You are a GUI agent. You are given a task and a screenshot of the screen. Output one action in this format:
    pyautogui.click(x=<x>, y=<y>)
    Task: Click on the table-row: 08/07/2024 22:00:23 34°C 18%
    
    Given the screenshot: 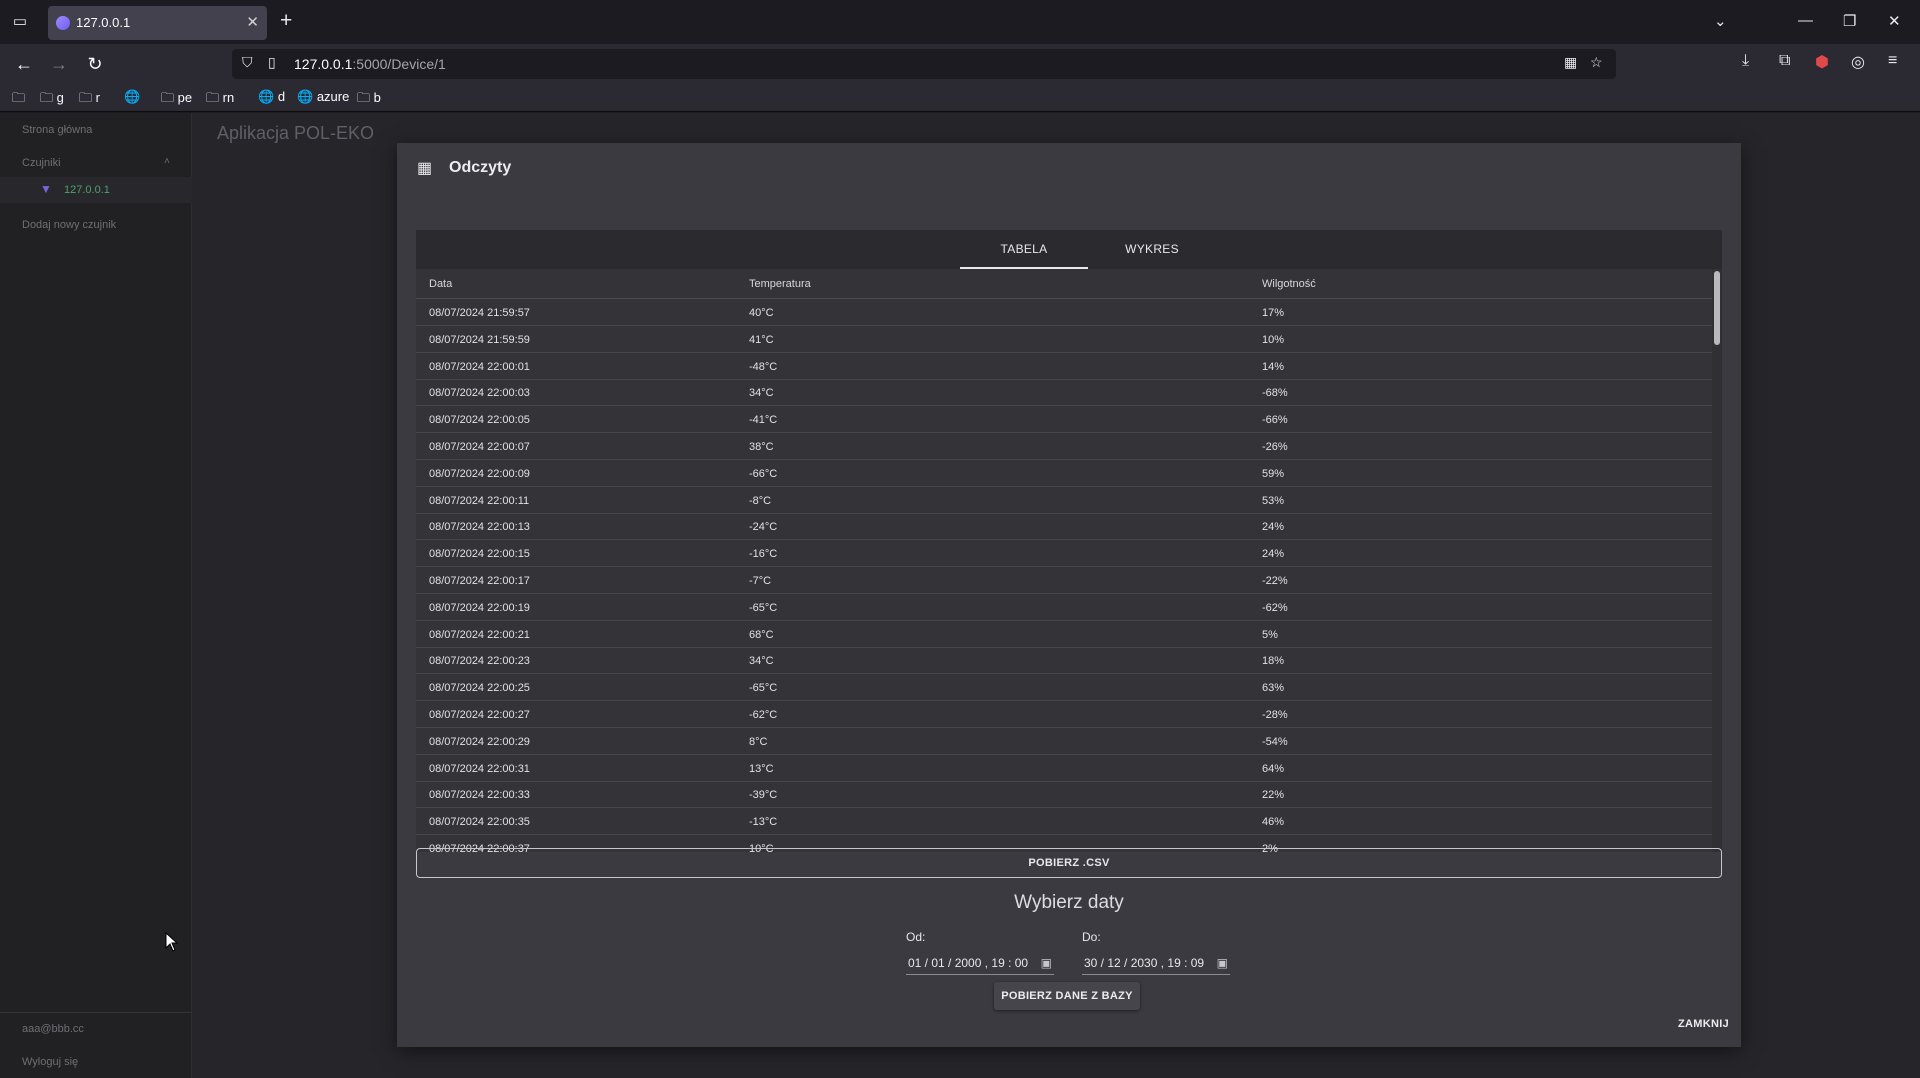 What is the action you would take?
    pyautogui.click(x=1064, y=661)
    